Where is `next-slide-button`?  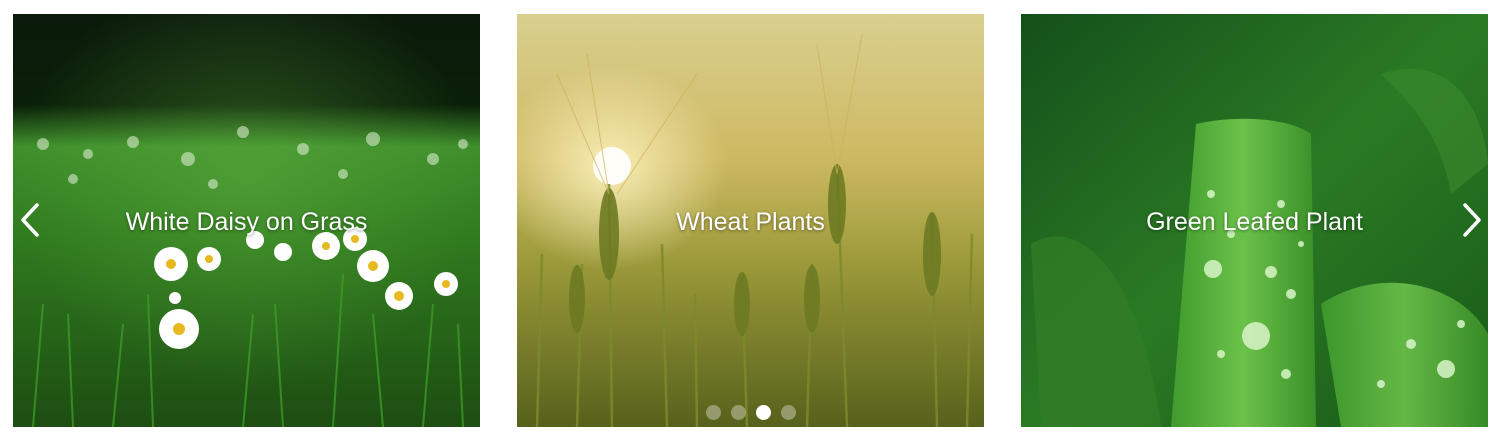 next-slide-button is located at coordinates (1471, 220).